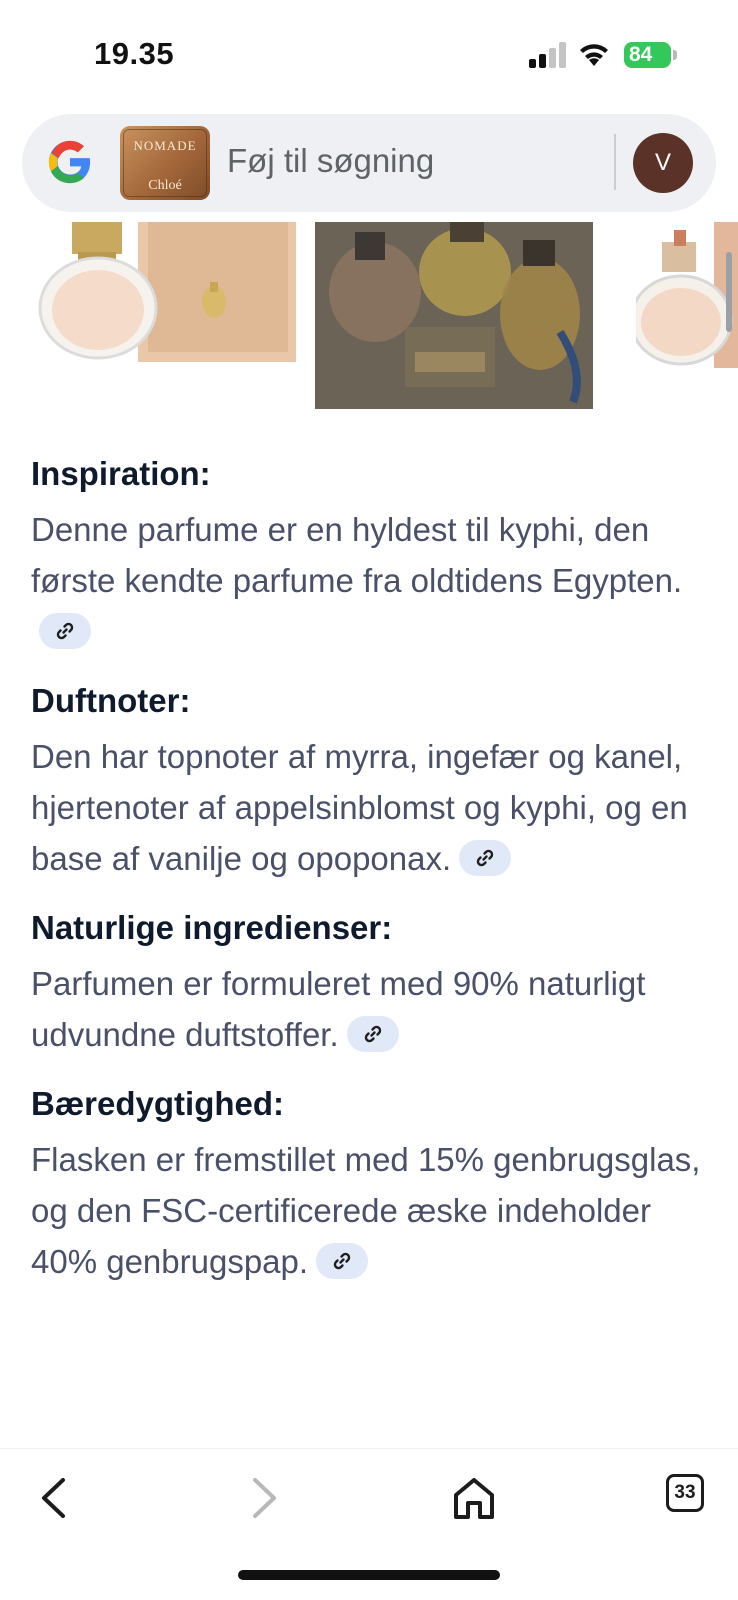  I want to click on battery-icon: 84, so click(650, 55).